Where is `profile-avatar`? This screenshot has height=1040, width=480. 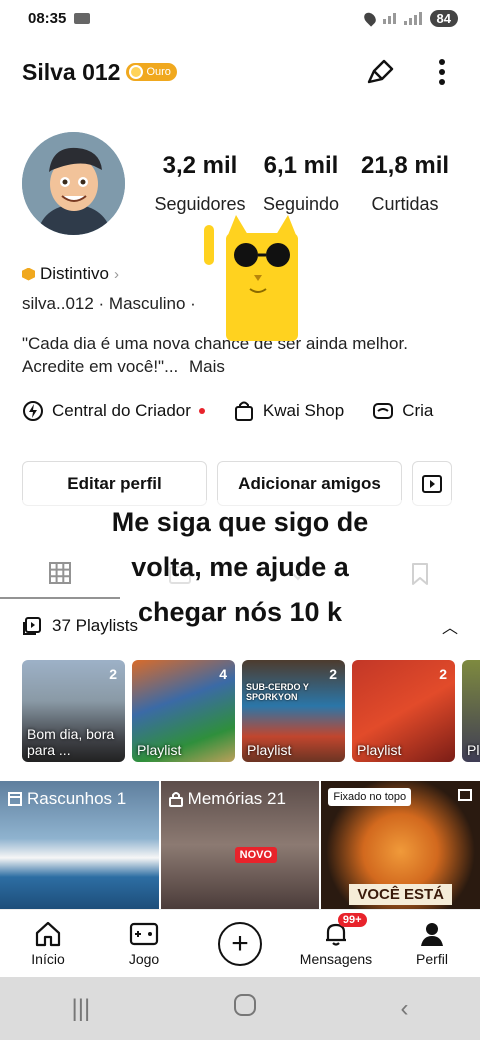
profile-avatar is located at coordinates (73, 183).